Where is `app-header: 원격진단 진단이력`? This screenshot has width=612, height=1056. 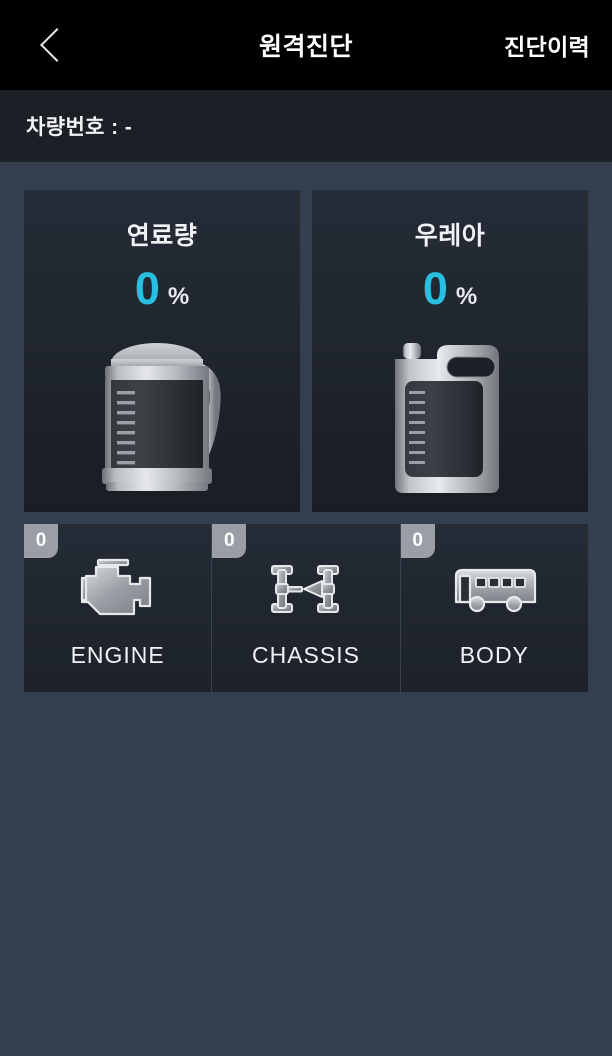
app-header: 원격진단 진단이력 is located at coordinates (306, 45).